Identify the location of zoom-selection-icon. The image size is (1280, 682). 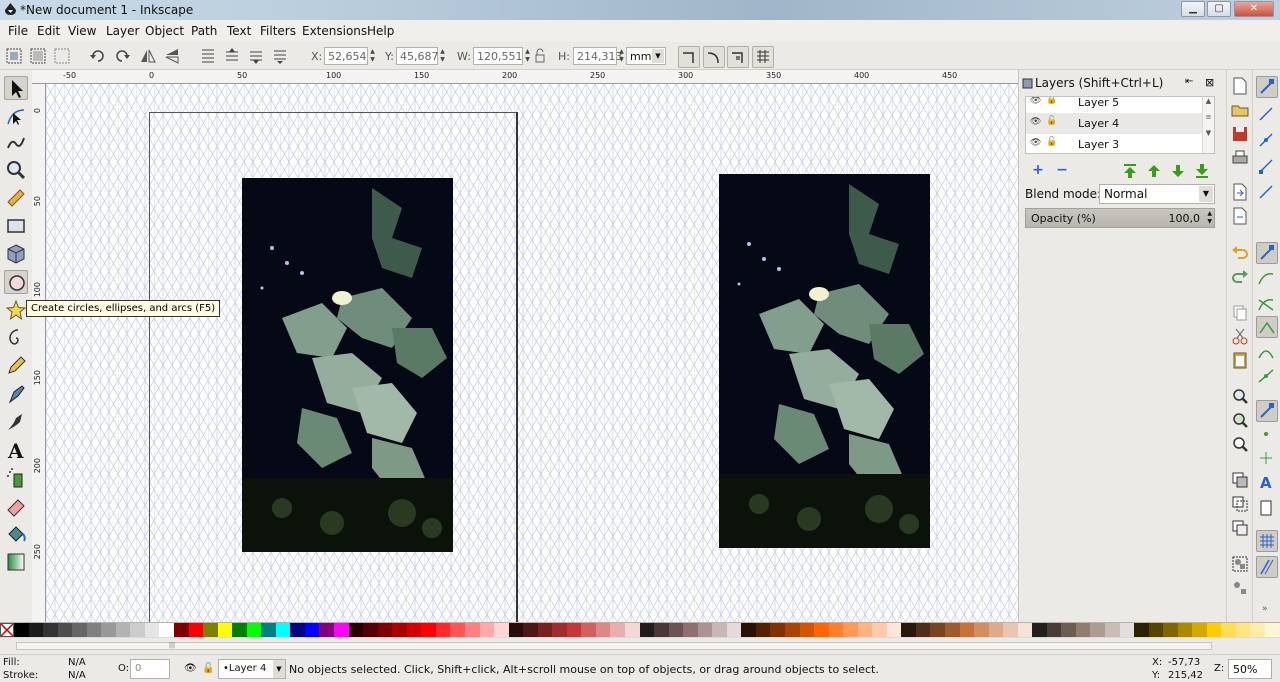
(1240, 396).